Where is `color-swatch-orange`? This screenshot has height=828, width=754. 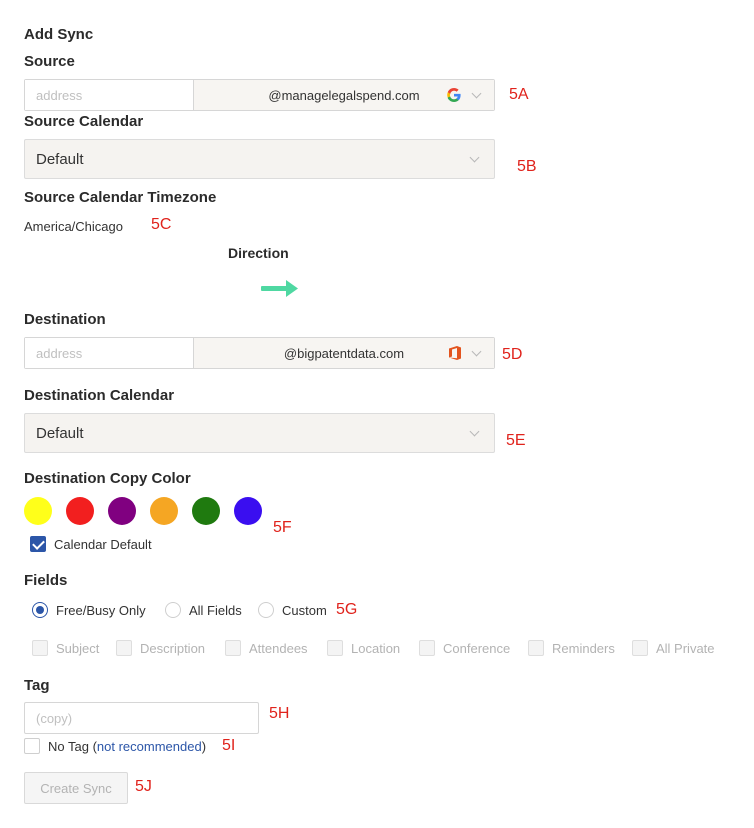 color-swatch-orange is located at coordinates (164, 511).